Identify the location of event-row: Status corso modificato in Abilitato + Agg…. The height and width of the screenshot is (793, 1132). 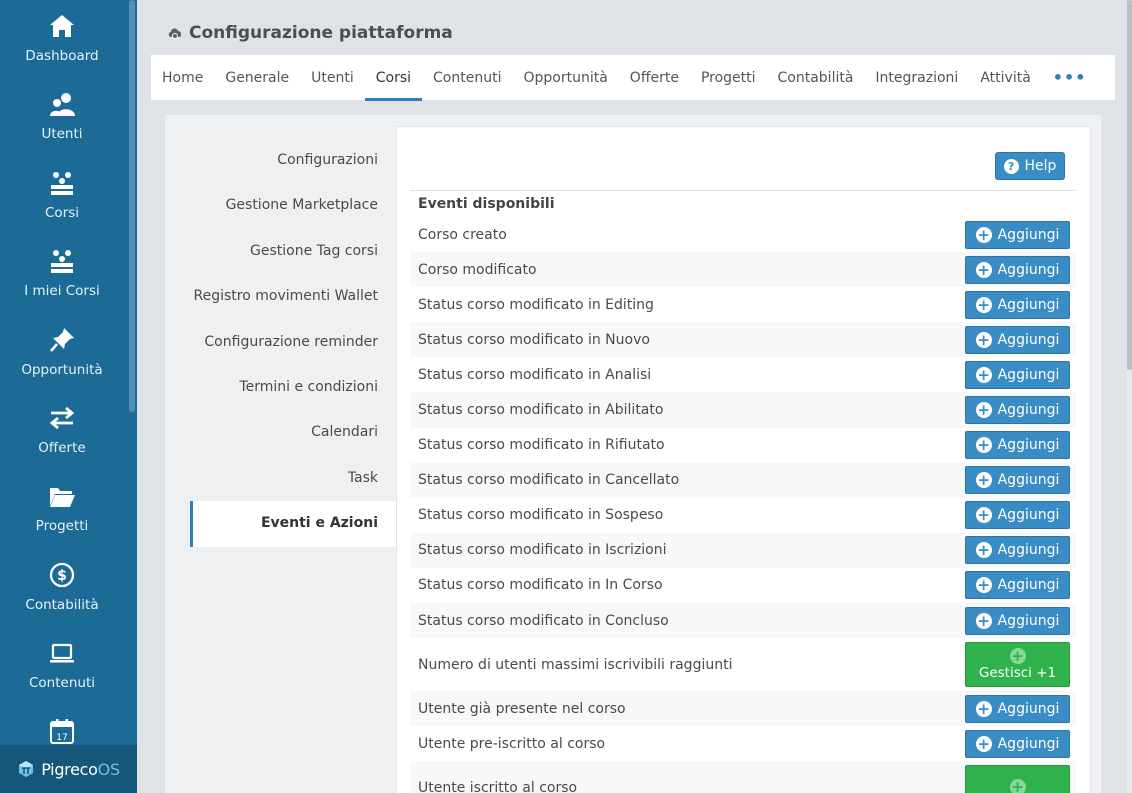
(743, 410).